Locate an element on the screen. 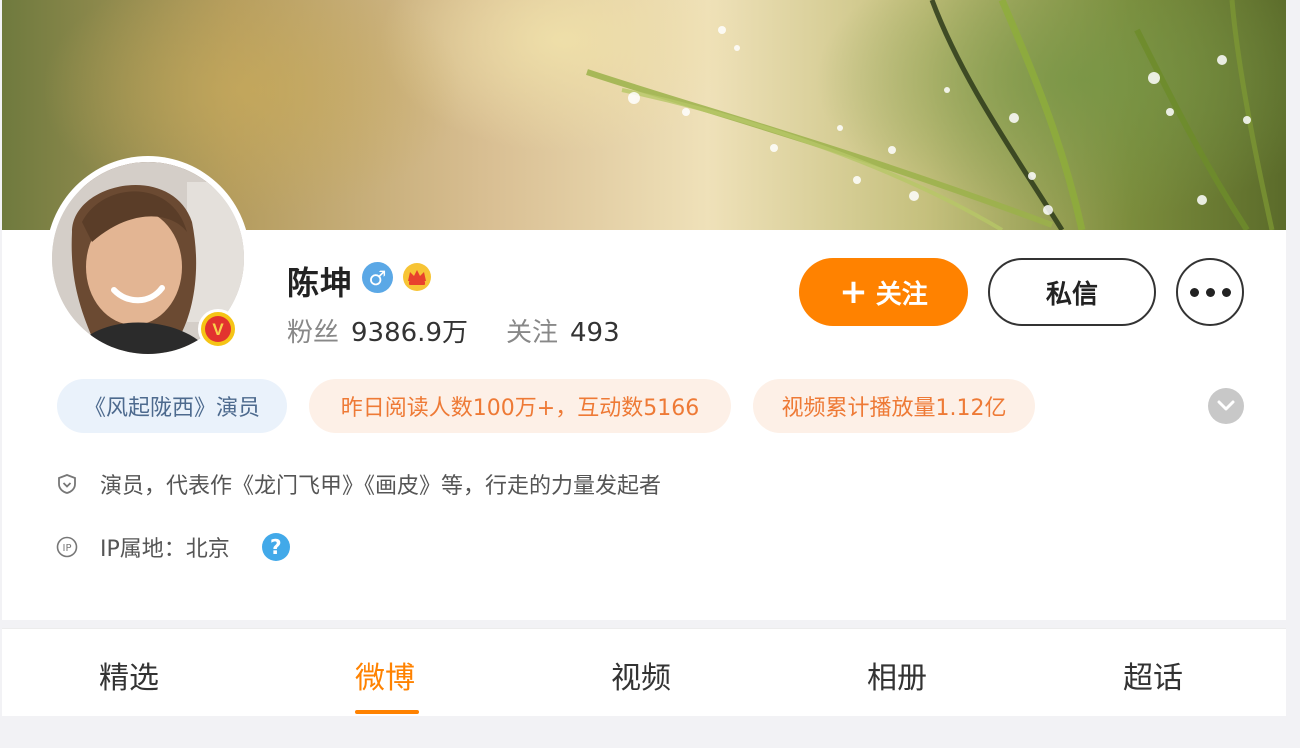 This screenshot has width=1300, height=748. expand-tags-button is located at coordinates (1226, 406).